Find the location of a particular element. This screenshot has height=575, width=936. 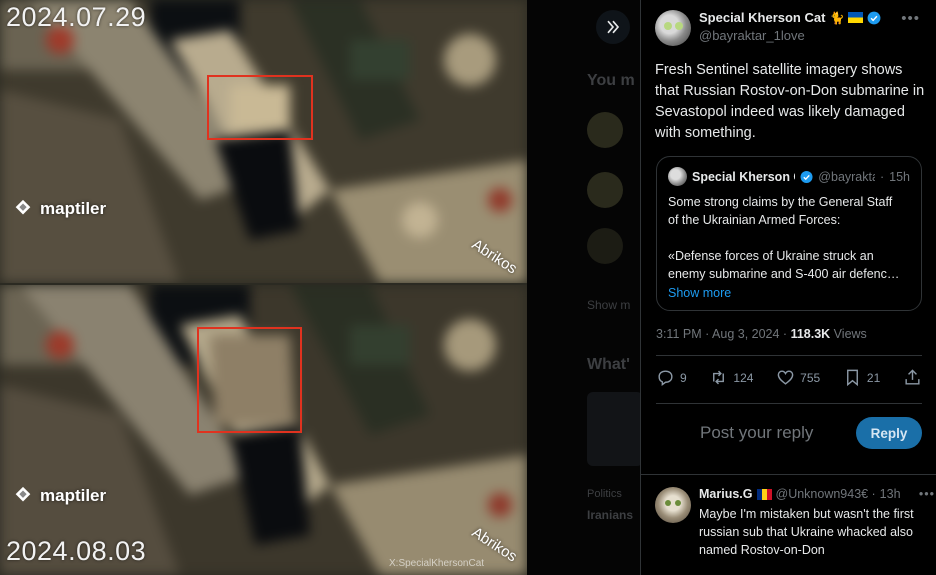

watermark: X:SpecialKhersonCat is located at coordinates (437, 563).